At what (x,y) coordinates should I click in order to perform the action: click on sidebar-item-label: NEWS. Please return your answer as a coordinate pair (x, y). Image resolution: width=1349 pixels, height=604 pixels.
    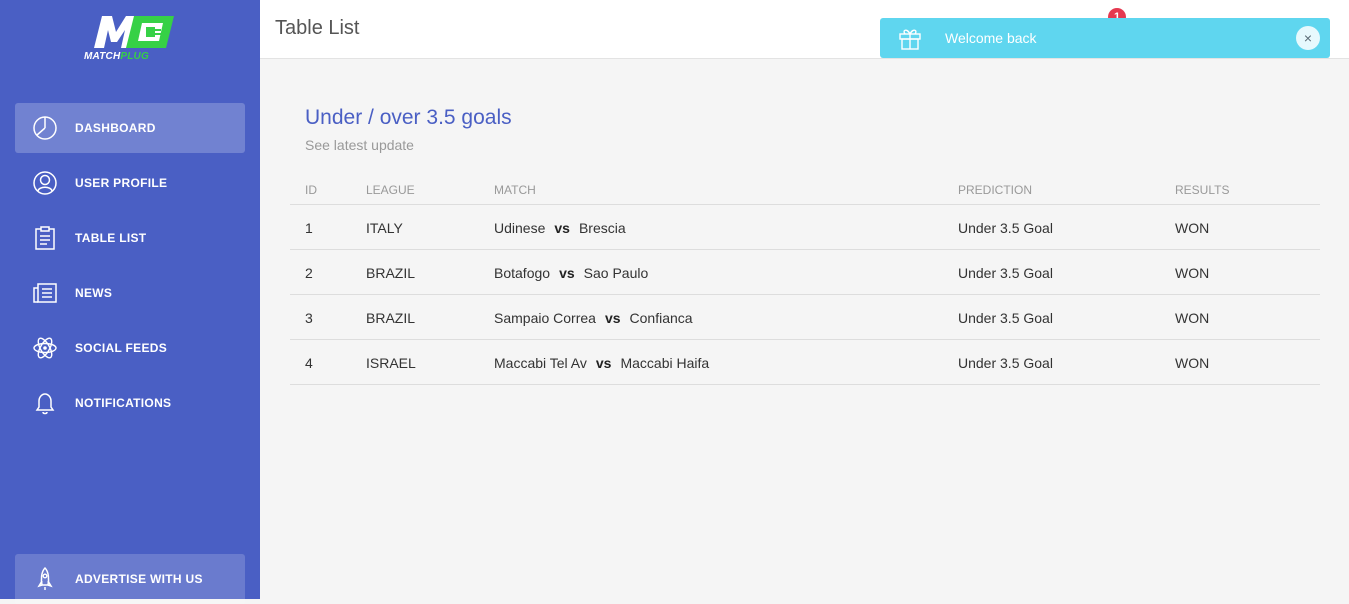
    Looking at the image, I should click on (94, 293).